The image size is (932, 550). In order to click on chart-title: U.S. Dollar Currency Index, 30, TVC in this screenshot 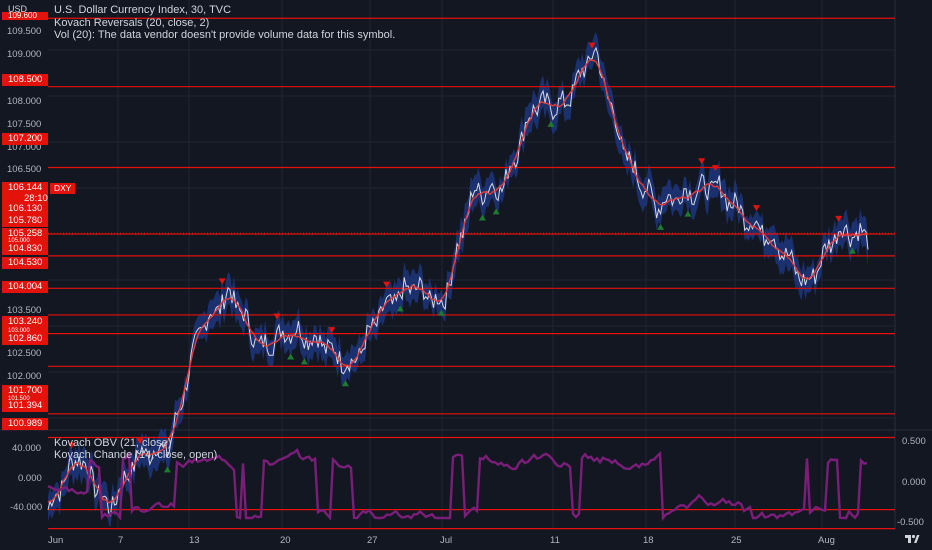, I will do `click(142, 10)`.